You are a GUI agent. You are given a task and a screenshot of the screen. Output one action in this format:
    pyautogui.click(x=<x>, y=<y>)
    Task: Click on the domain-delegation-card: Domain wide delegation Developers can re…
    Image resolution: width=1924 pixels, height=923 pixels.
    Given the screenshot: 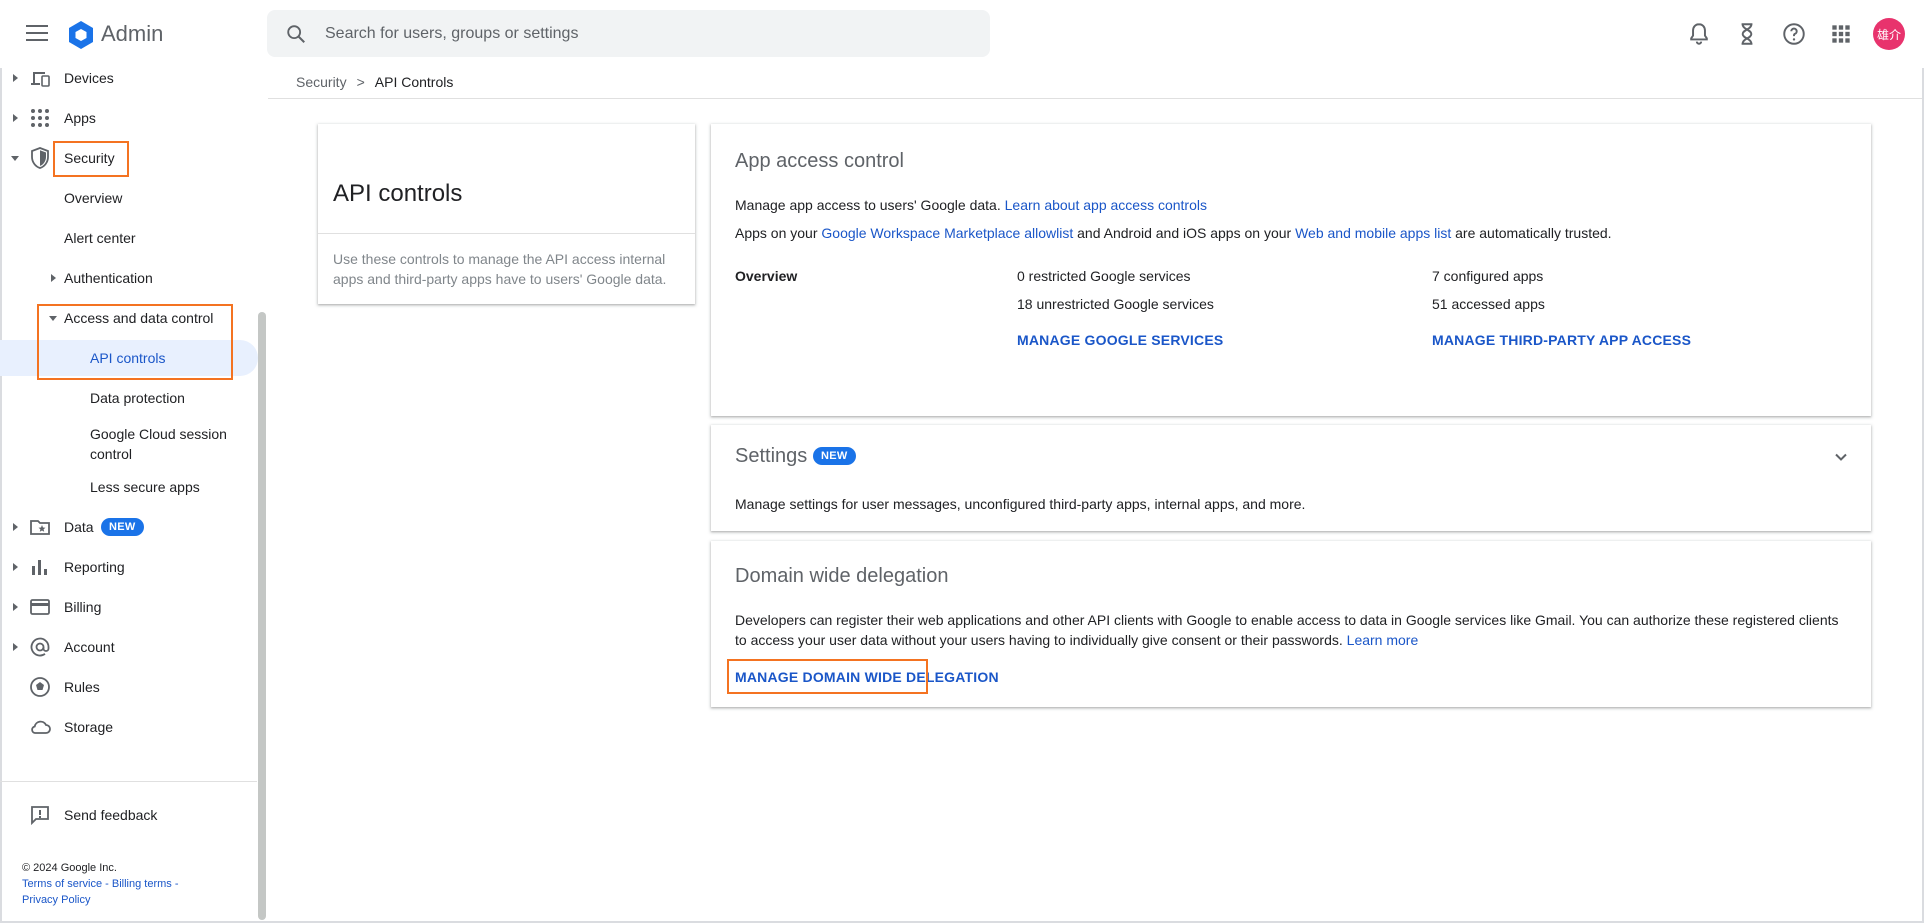 What is the action you would take?
    pyautogui.click(x=1291, y=624)
    